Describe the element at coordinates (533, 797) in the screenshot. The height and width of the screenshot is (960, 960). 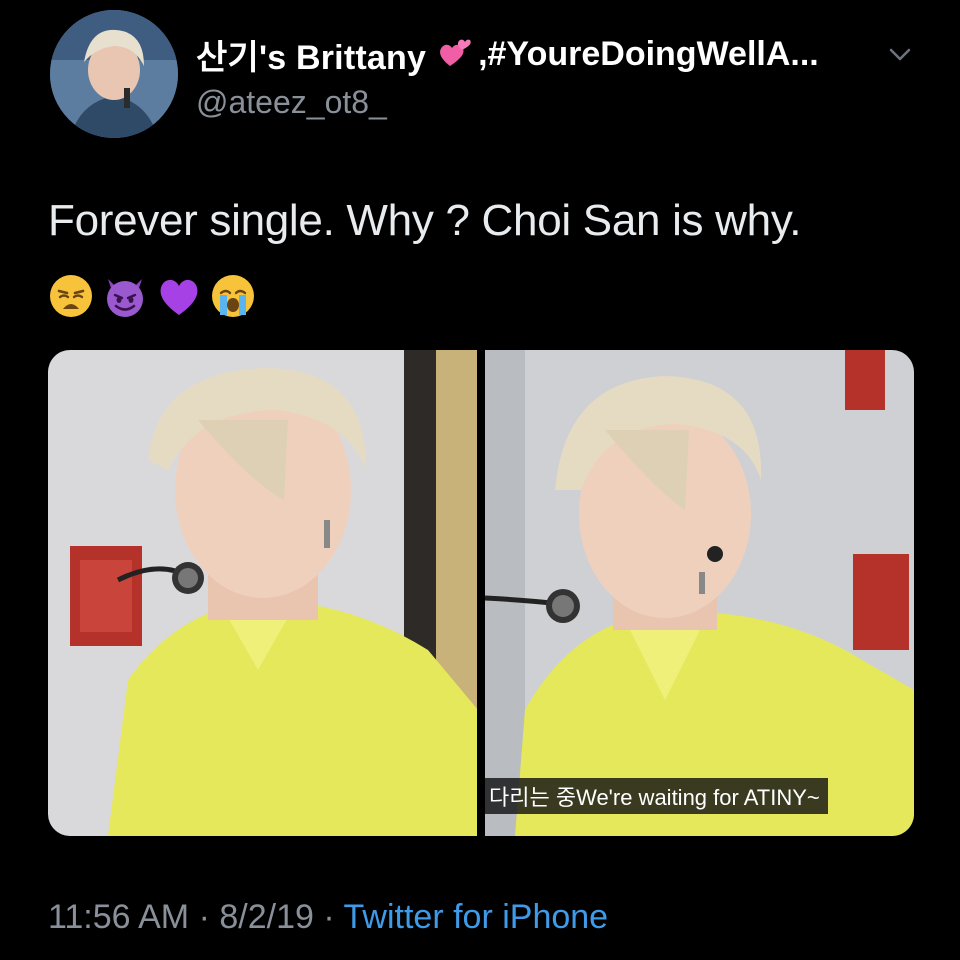
I see `subtitle-korean: 다리는 중` at that location.